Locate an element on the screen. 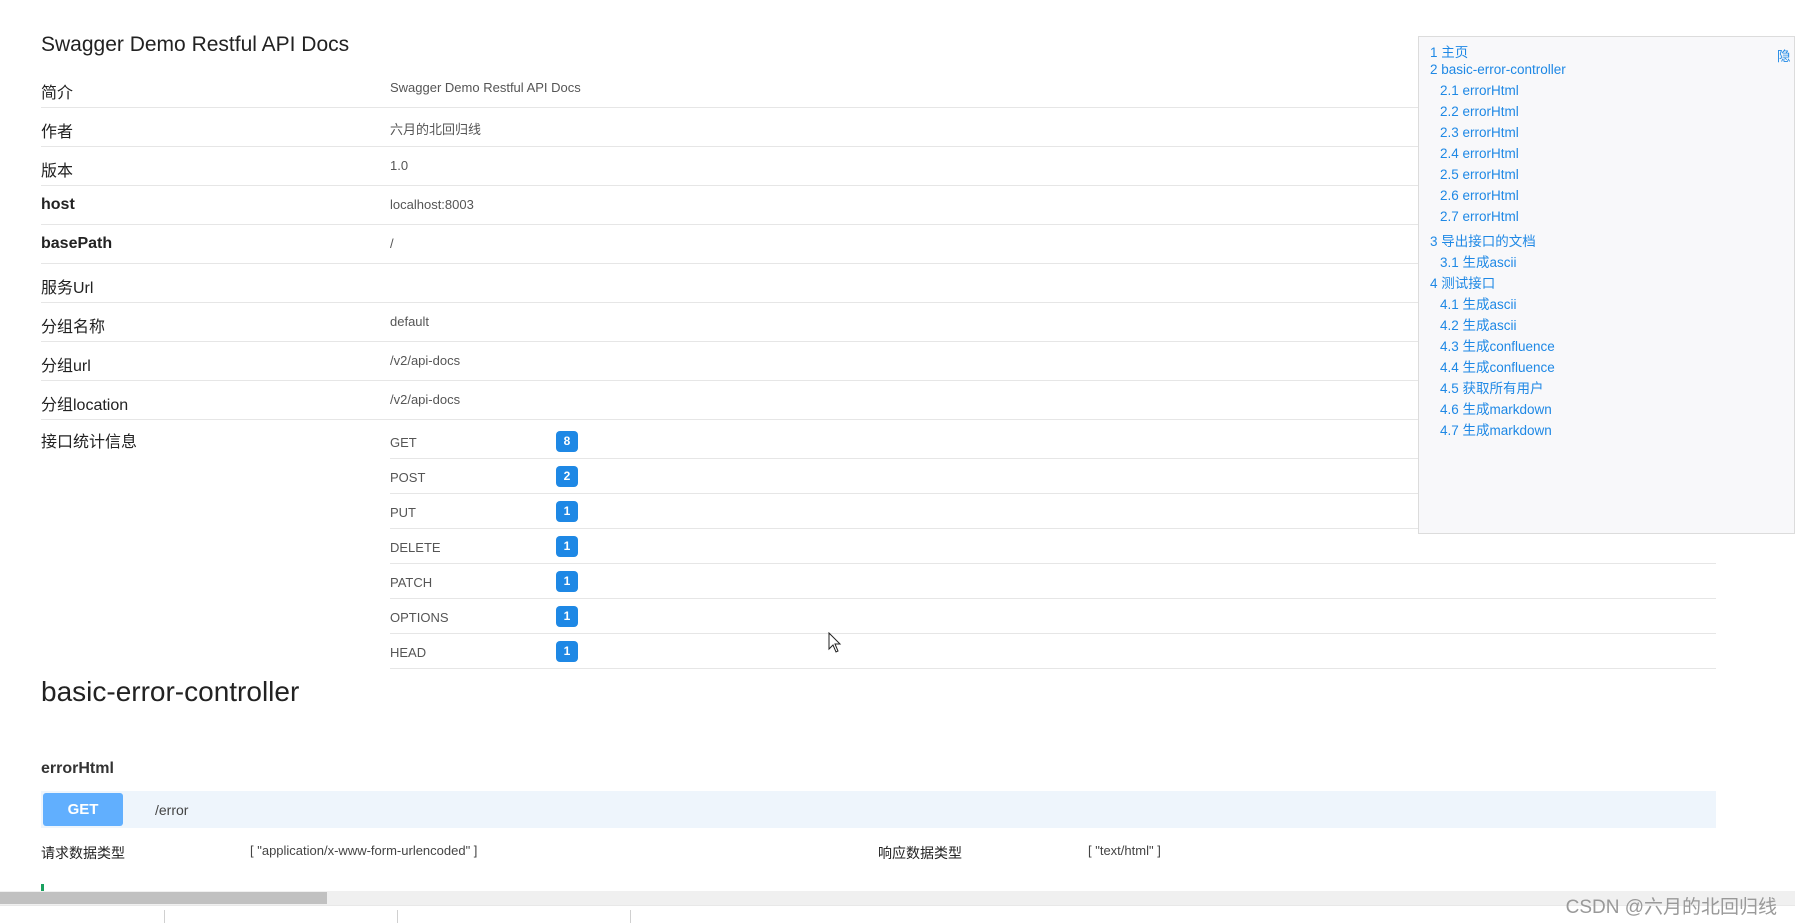  section-title: basic-error-controller is located at coordinates (170, 691).